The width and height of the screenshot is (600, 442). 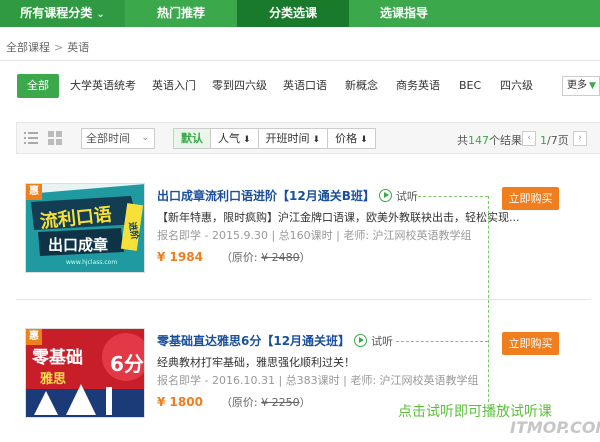 I want to click on price-orig-value: ¥ 2250, so click(x=280, y=402).